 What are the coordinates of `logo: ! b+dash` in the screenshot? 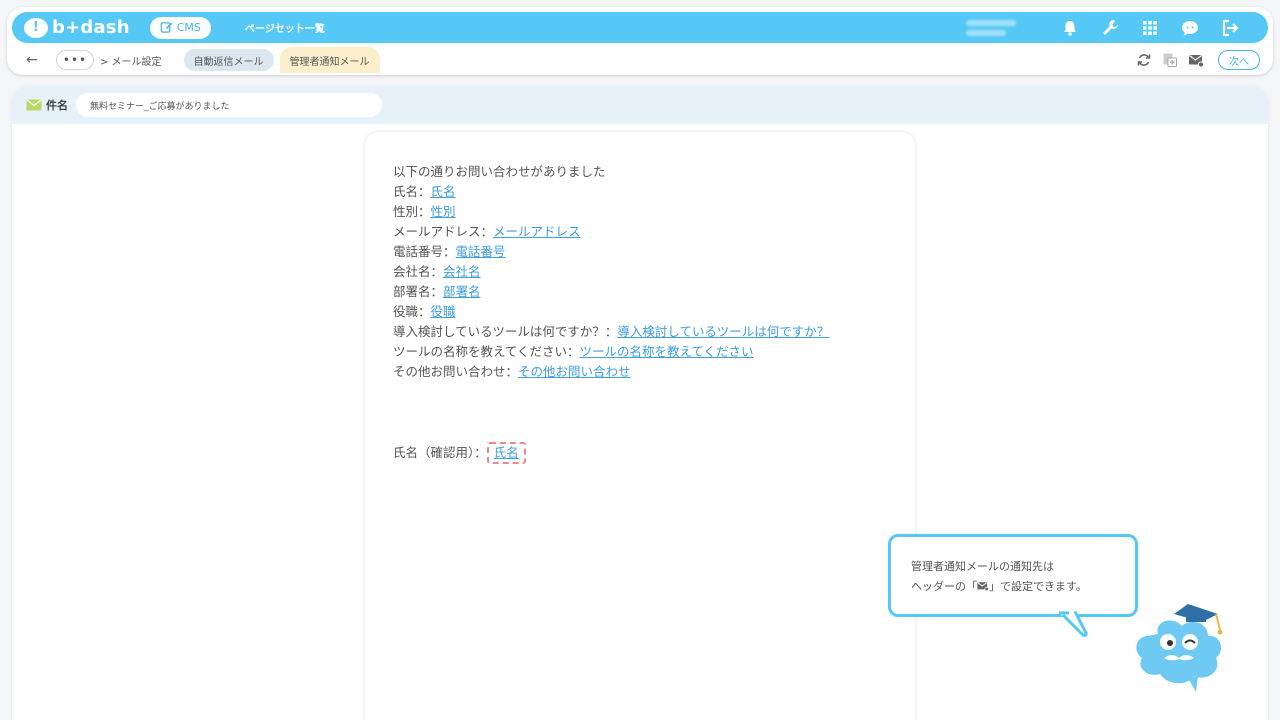 It's located at (77, 27).